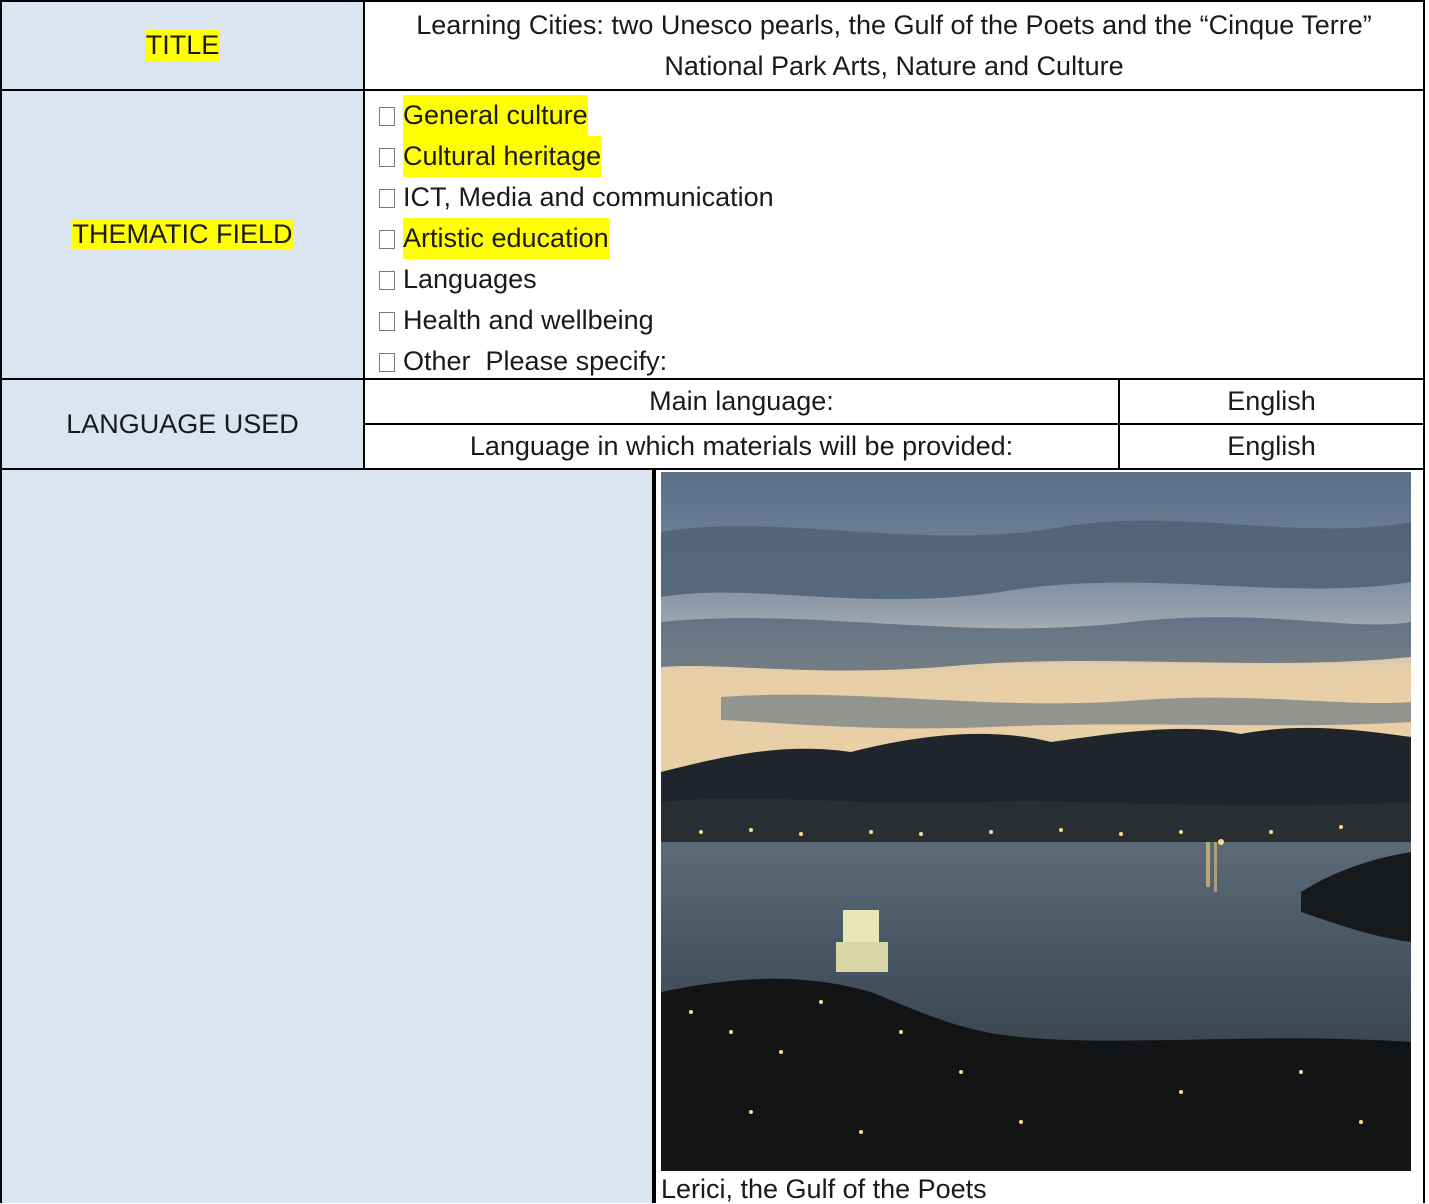  I want to click on option-label: Artistic education, so click(506, 238).